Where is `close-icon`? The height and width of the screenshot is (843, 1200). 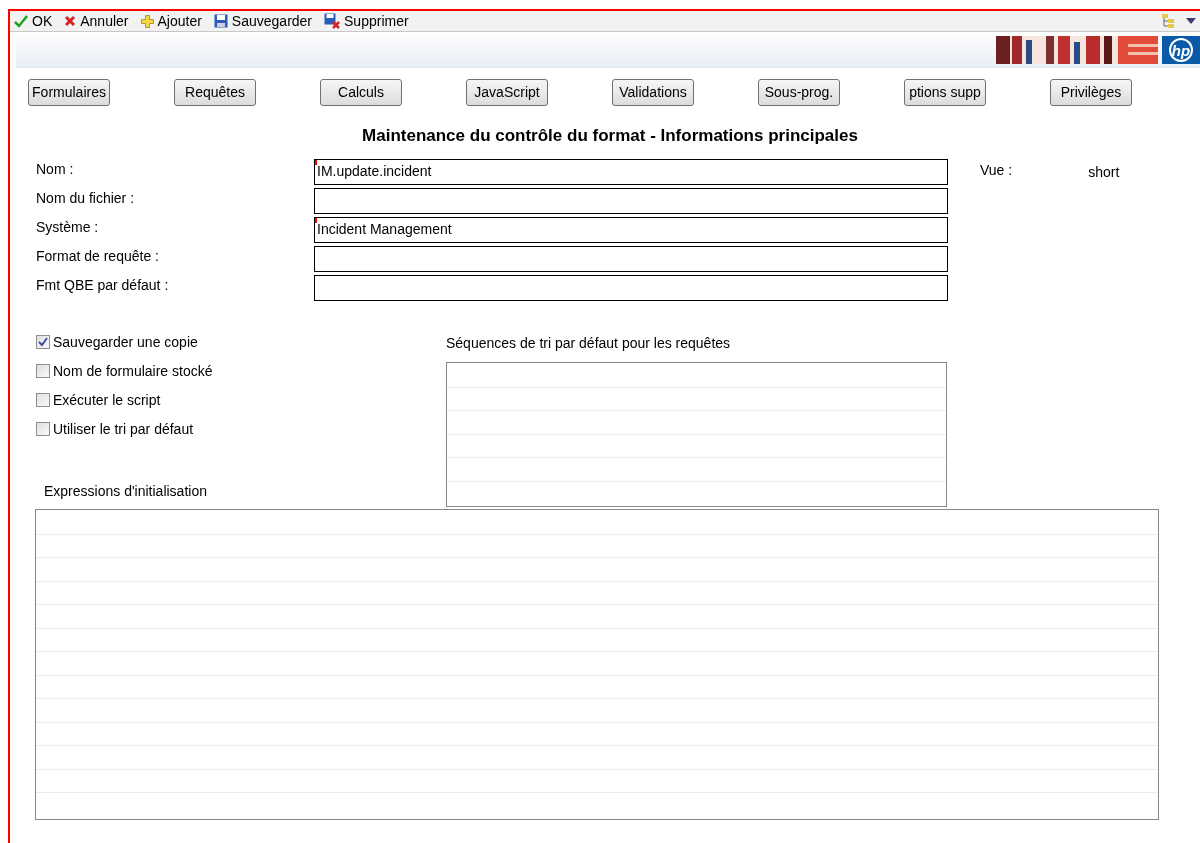
close-icon is located at coordinates (70, 21).